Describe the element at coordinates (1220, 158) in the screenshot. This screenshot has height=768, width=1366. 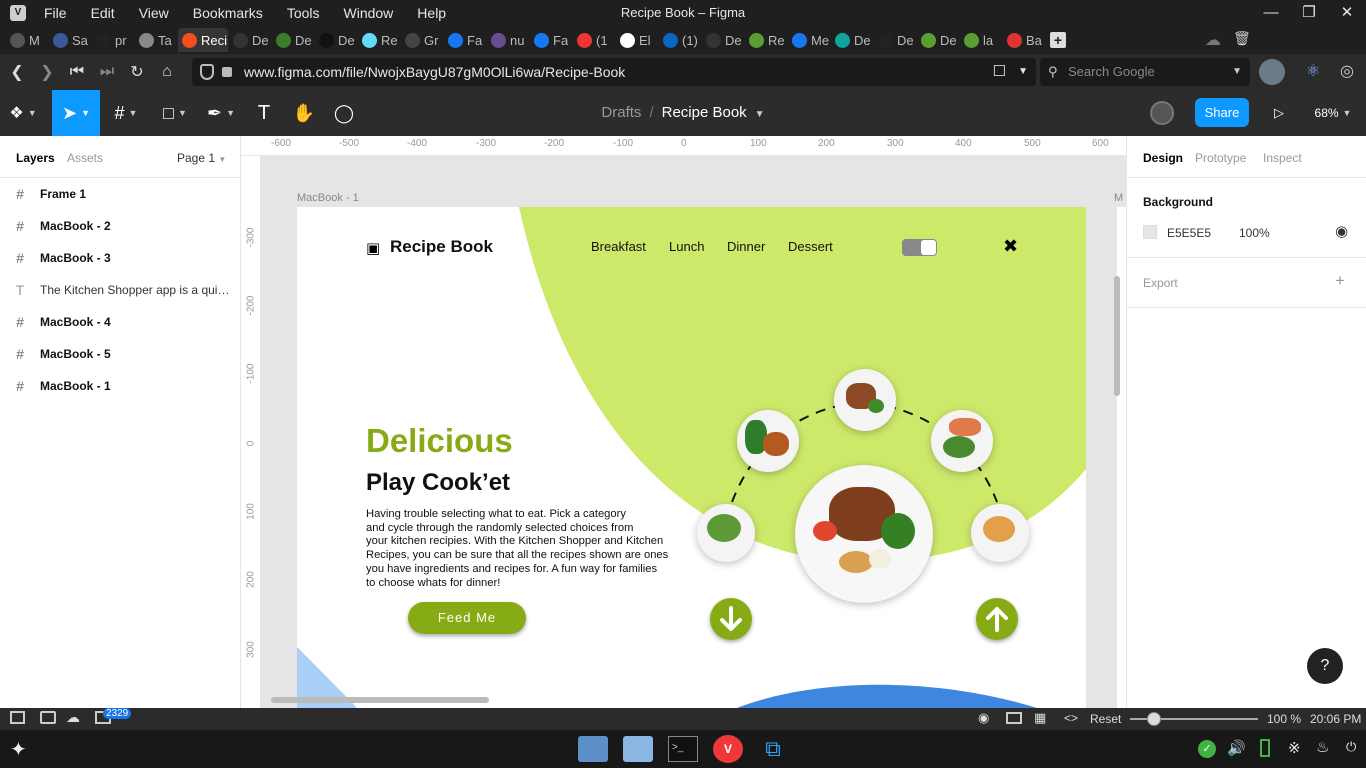
I see `tab-prototype: Prototype` at that location.